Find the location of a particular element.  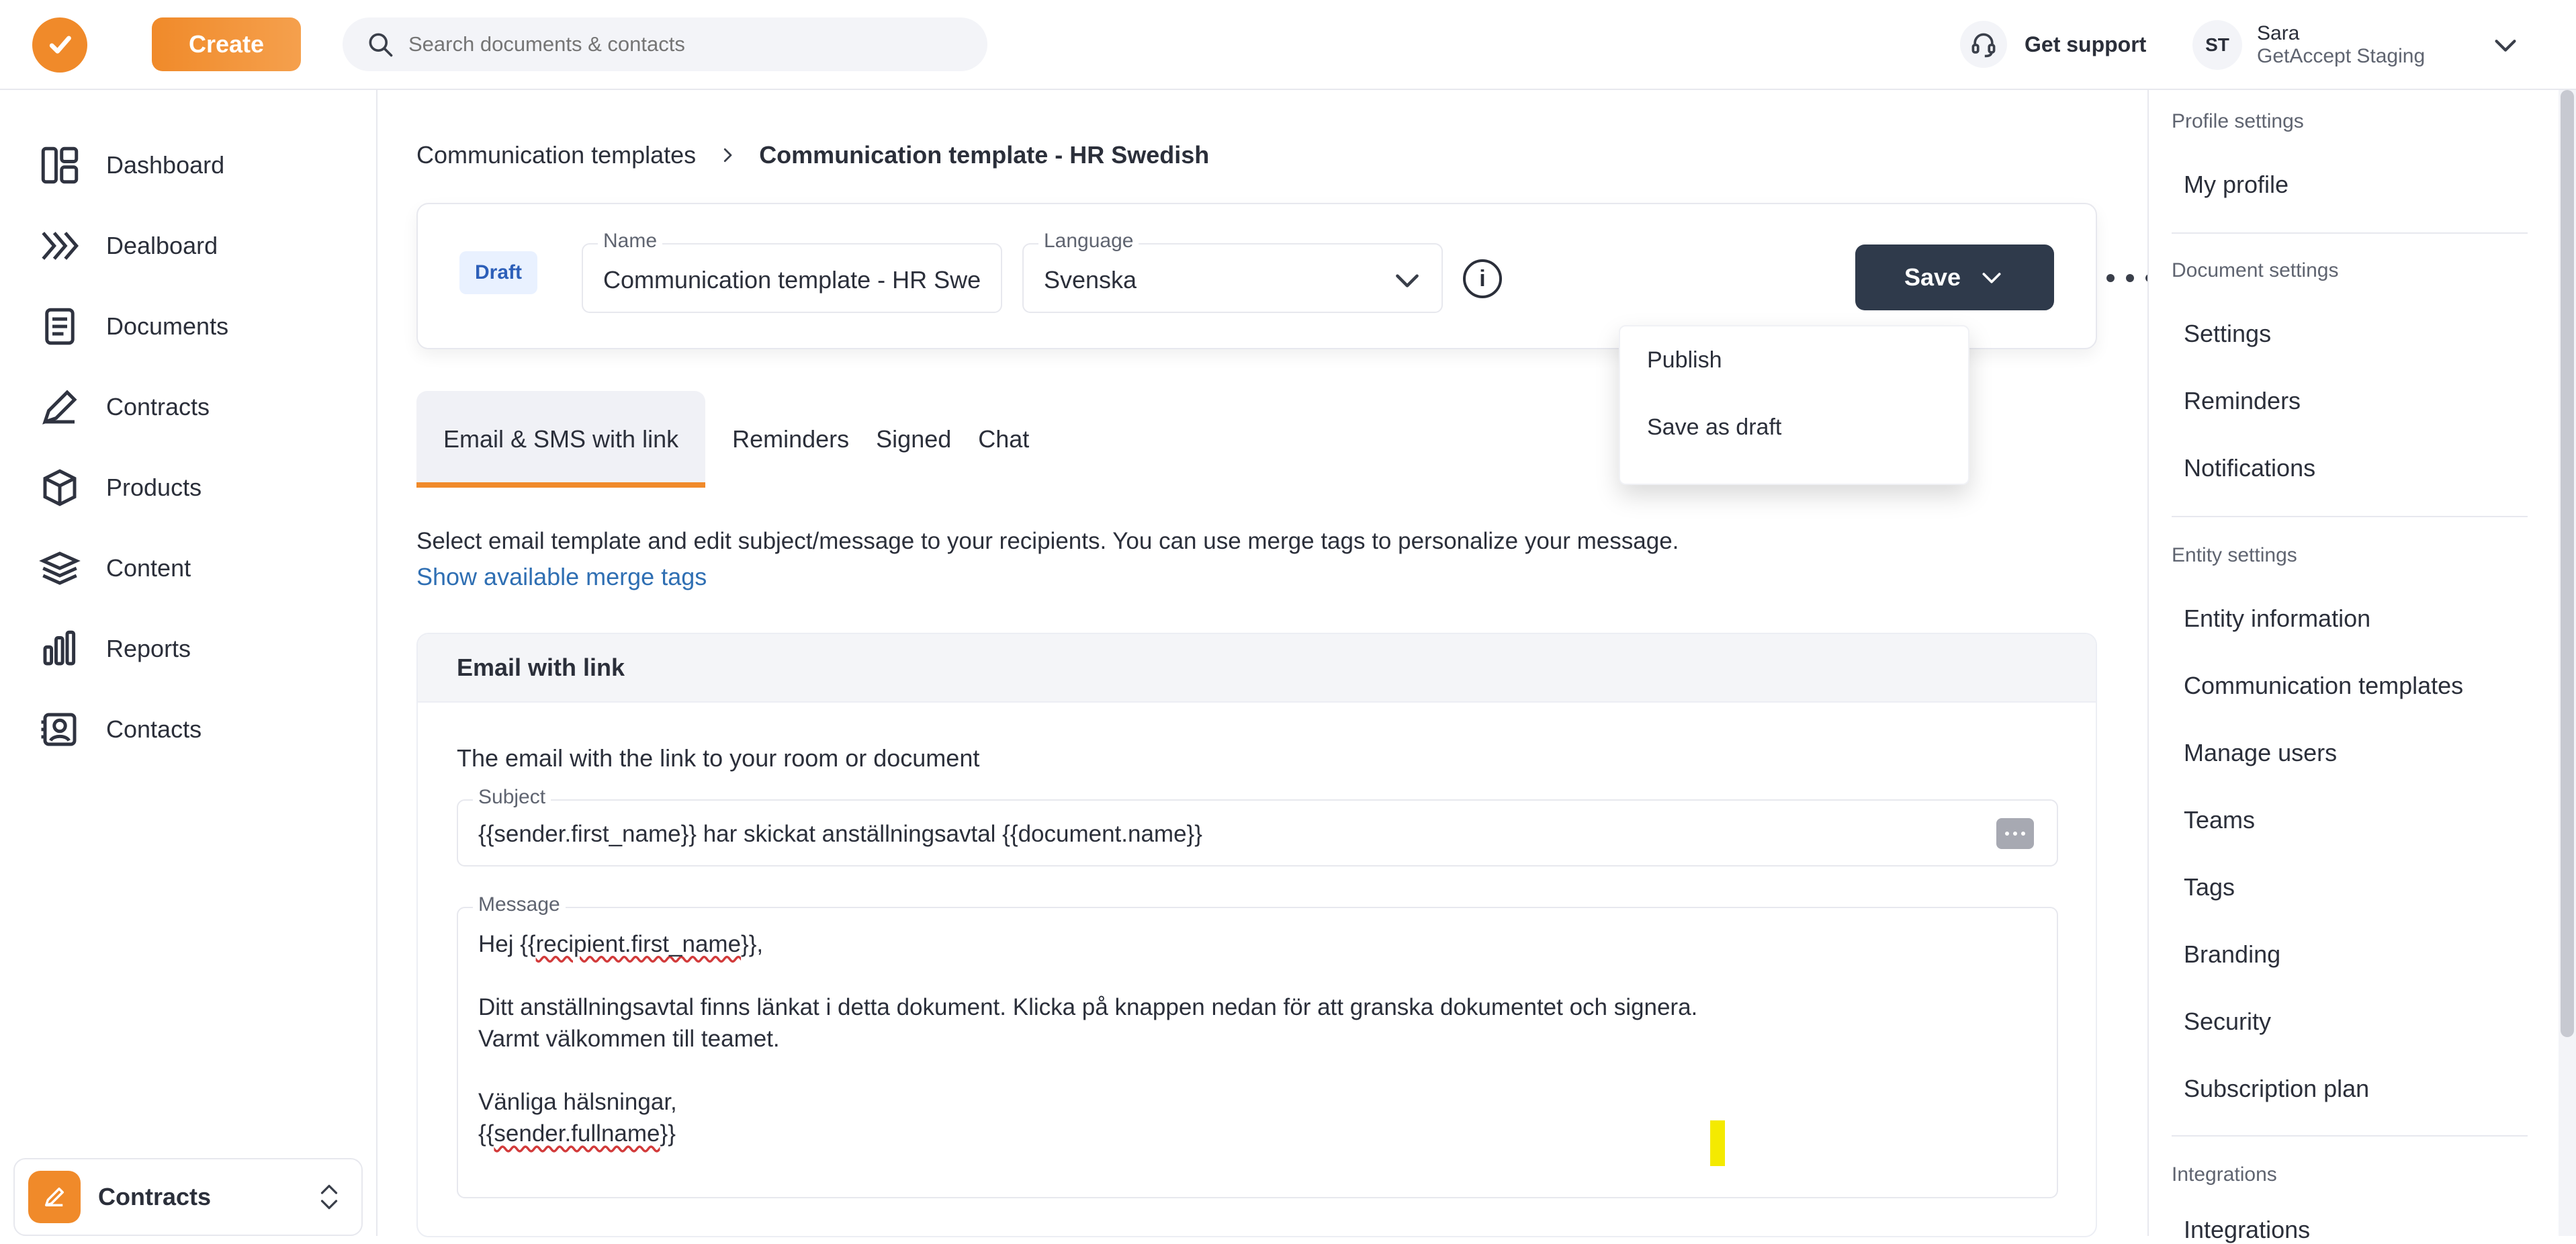

sidebar-item-label: Reports is located at coordinates (149, 648).